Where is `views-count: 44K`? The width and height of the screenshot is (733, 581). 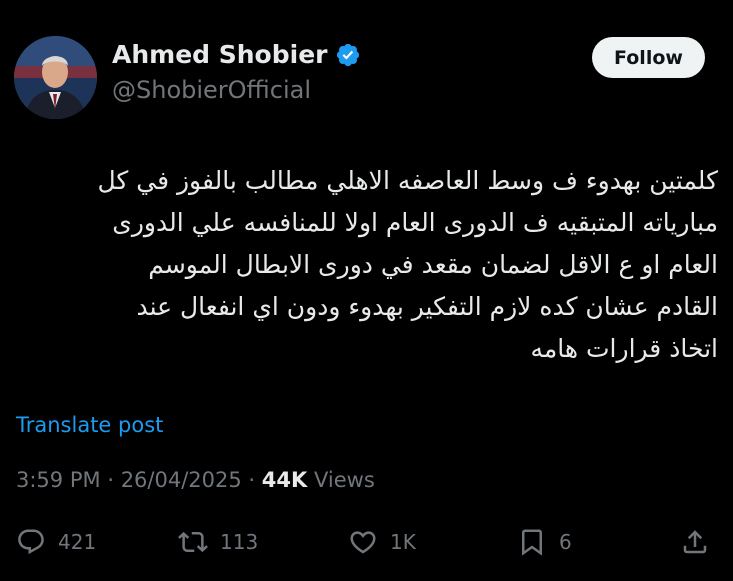 views-count: 44K is located at coordinates (284, 480).